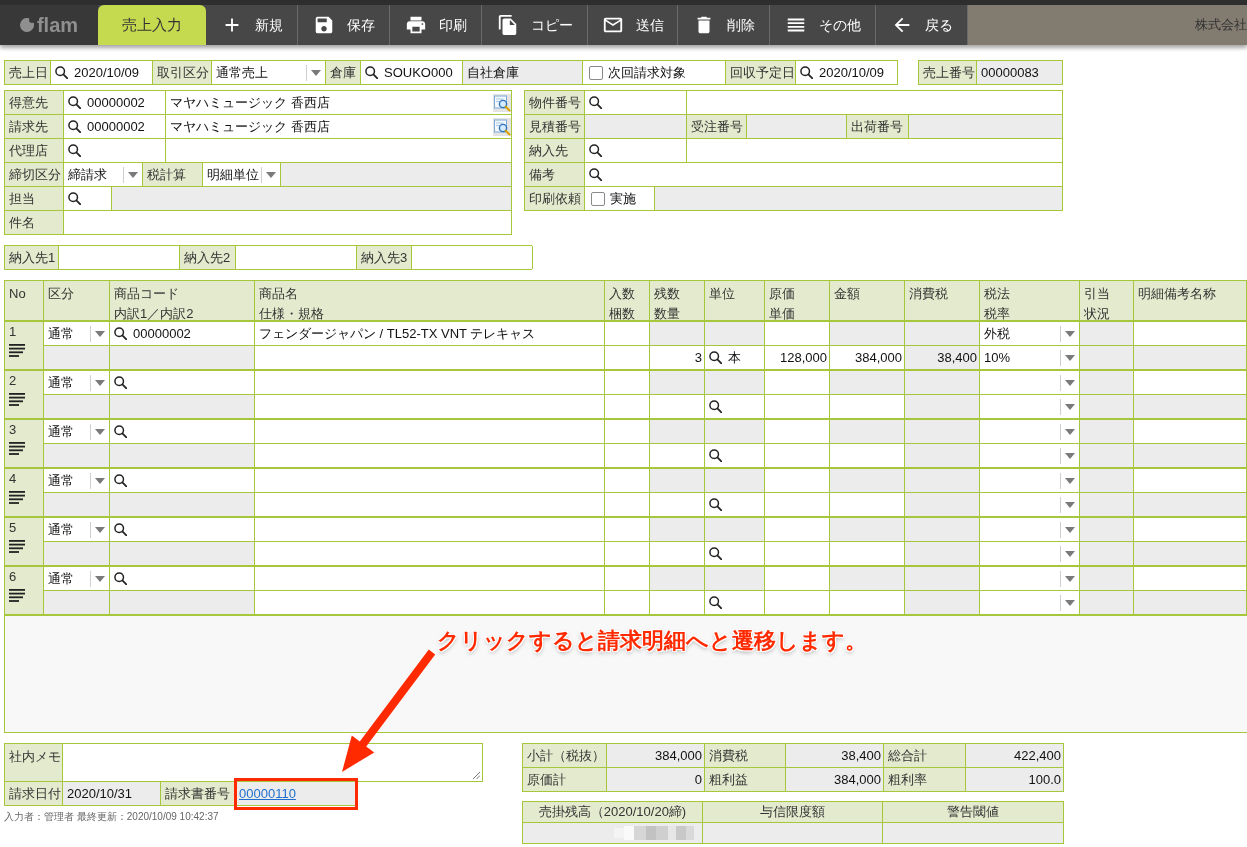 The image size is (1247, 847). I want to click on search-field: 本, so click(735, 357).